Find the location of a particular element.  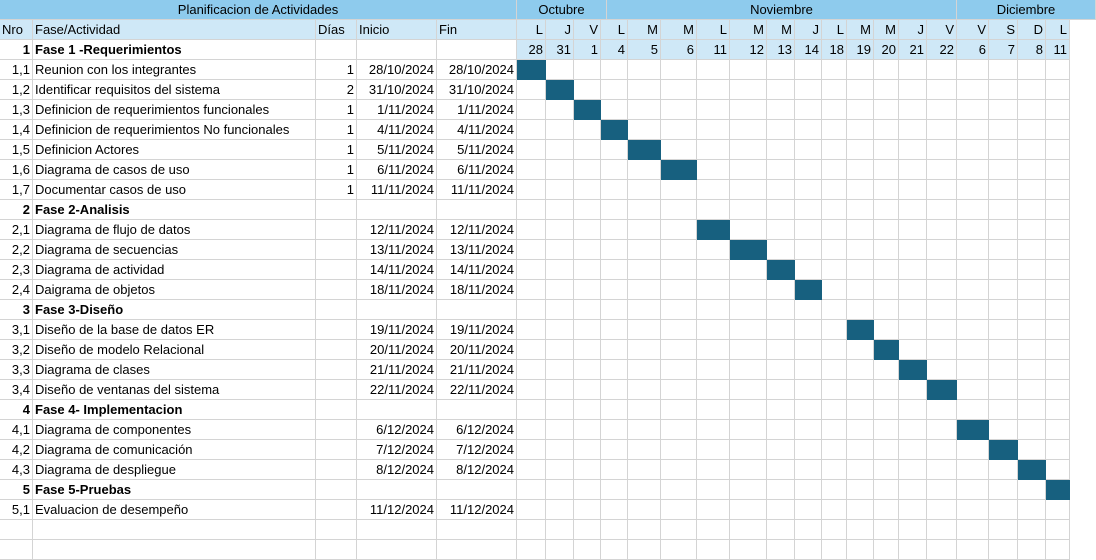

day-letter: J is located at coordinates (560, 30).